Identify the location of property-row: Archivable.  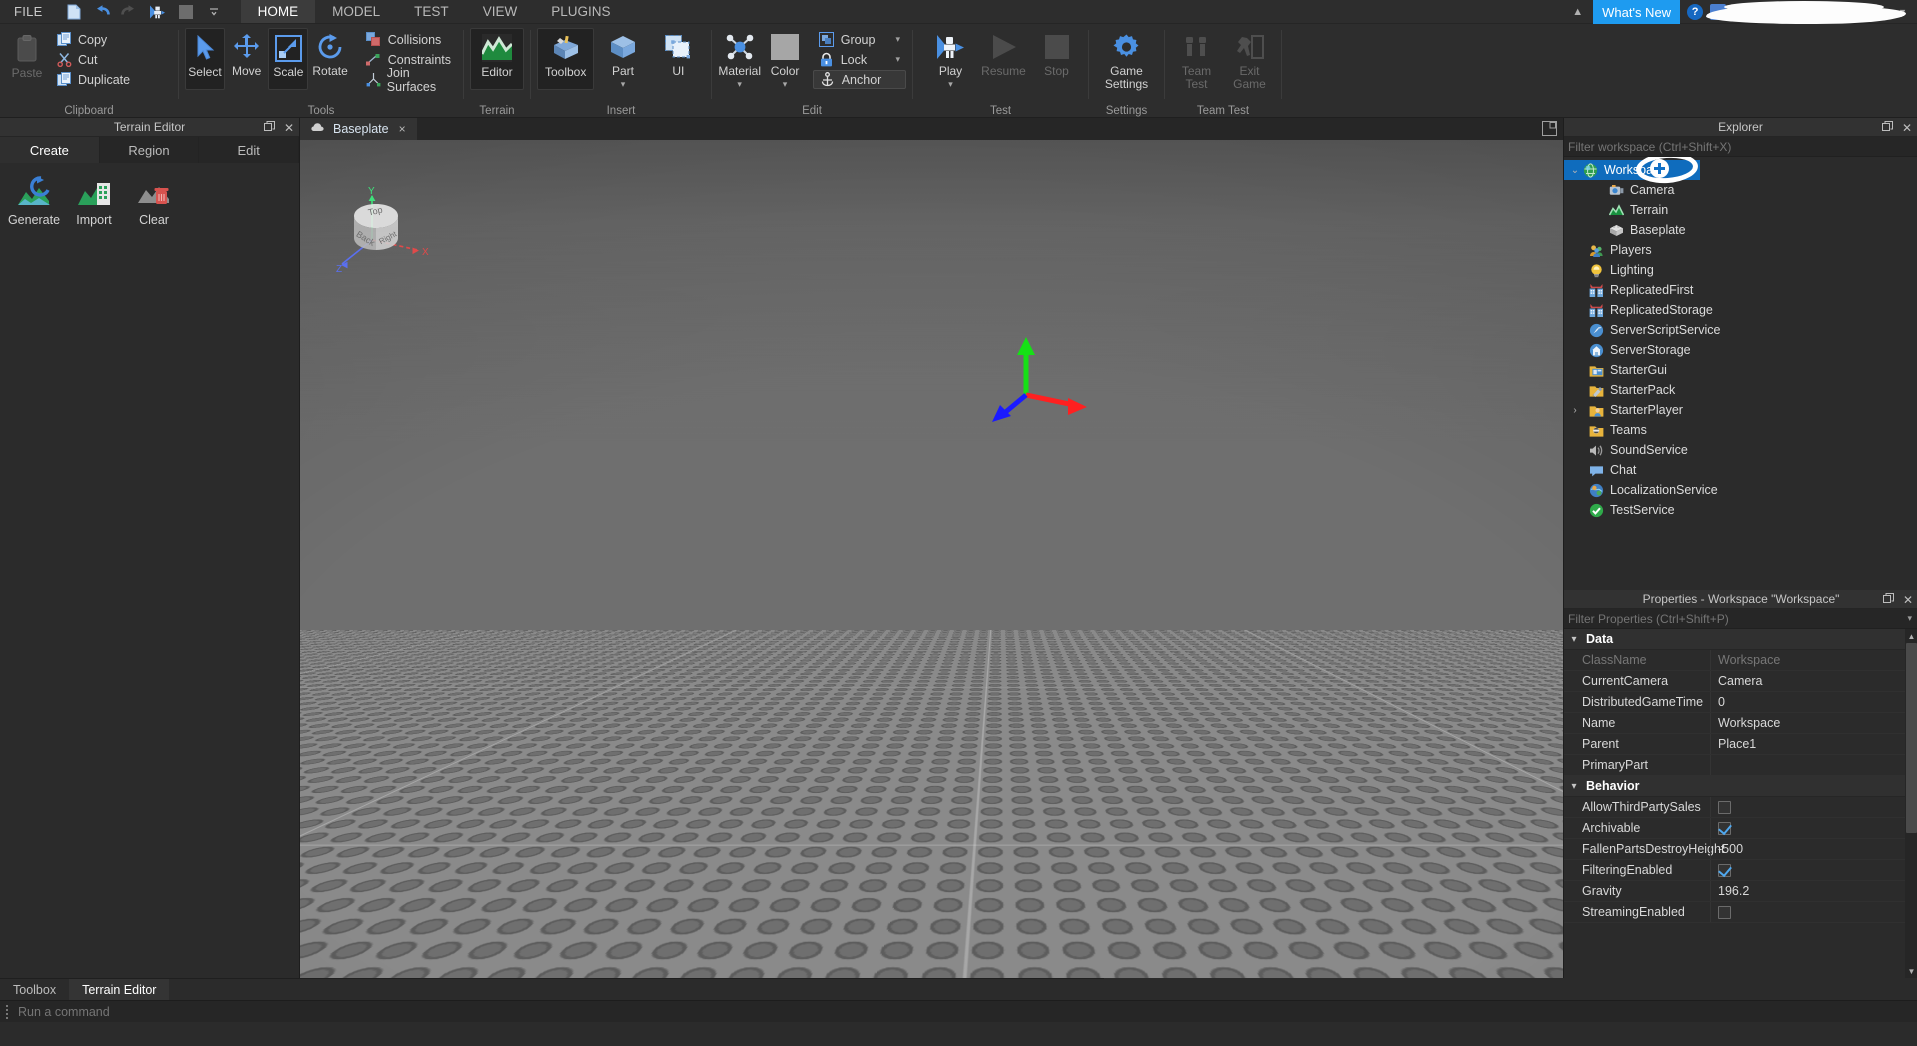
(1740, 828).